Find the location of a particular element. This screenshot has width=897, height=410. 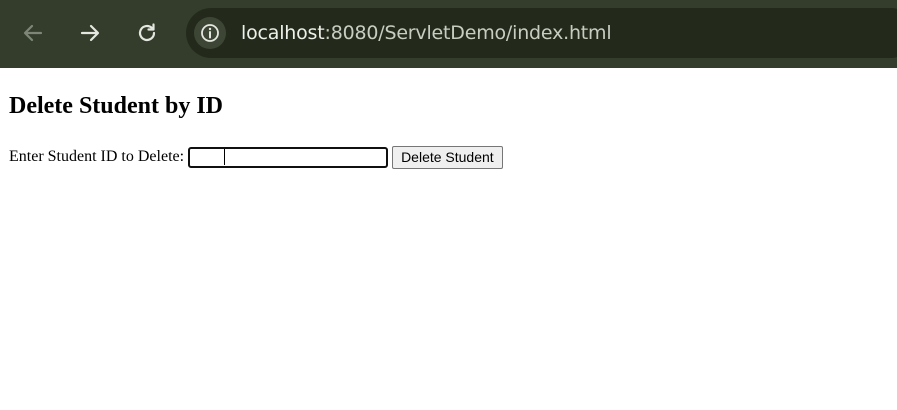

student-id-input is located at coordinates (288, 157).